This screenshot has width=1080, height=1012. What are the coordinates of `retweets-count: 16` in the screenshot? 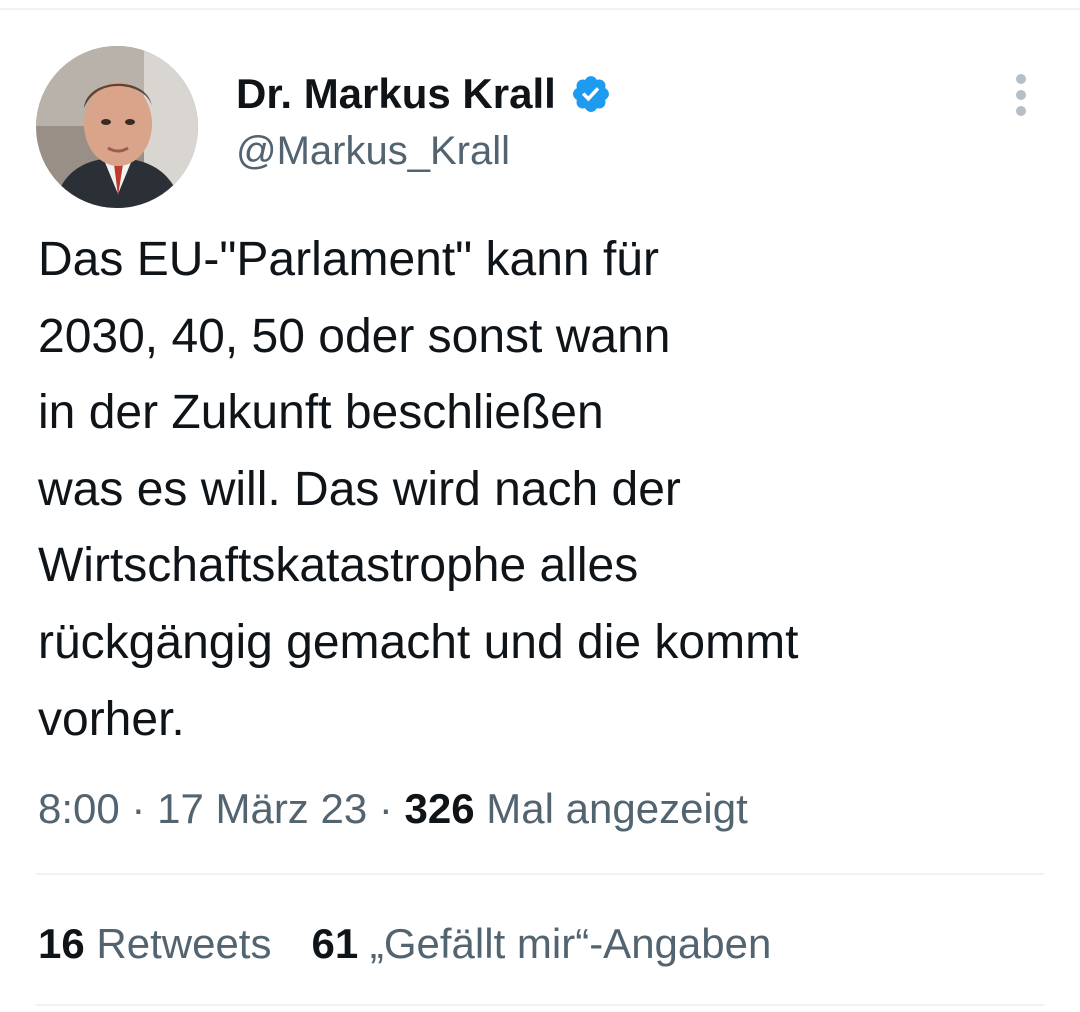 It's located at (61, 943).